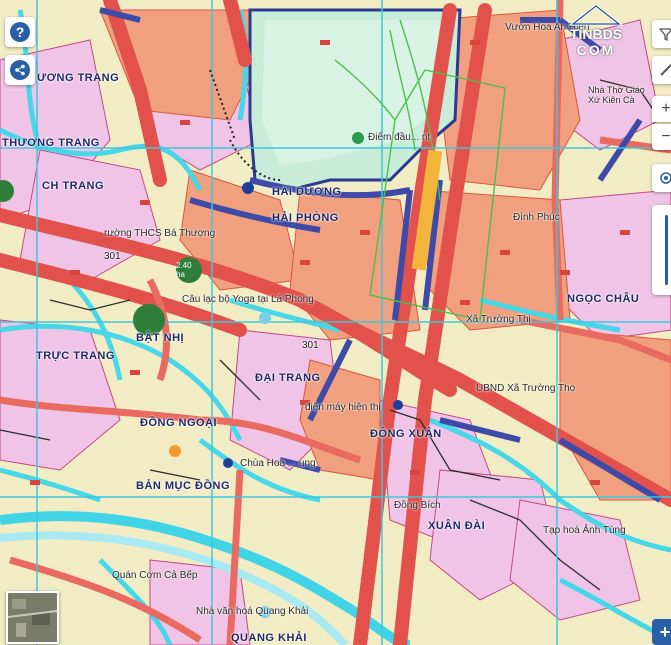  What do you see at coordinates (417, 505) in the screenshot?
I see `label-dong-bich: Đồng Bích` at bounding box center [417, 505].